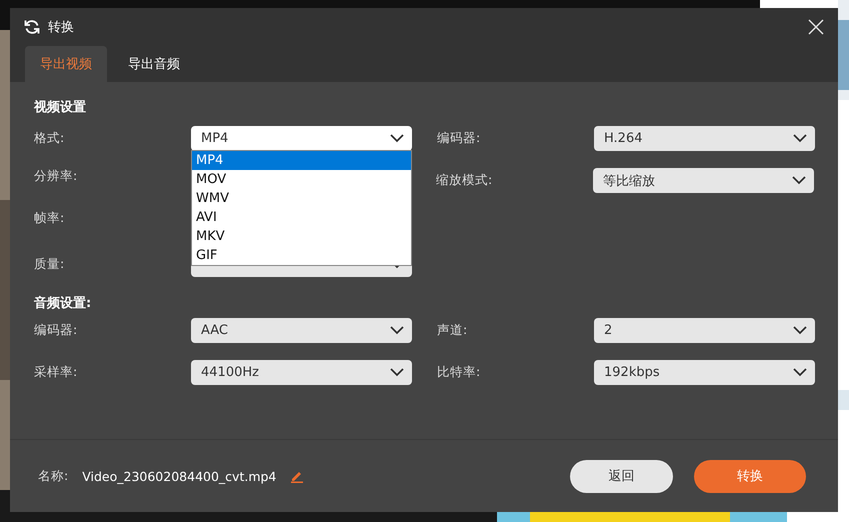 This screenshot has height=522, width=849. I want to click on field-label: 质量:, so click(50, 264).